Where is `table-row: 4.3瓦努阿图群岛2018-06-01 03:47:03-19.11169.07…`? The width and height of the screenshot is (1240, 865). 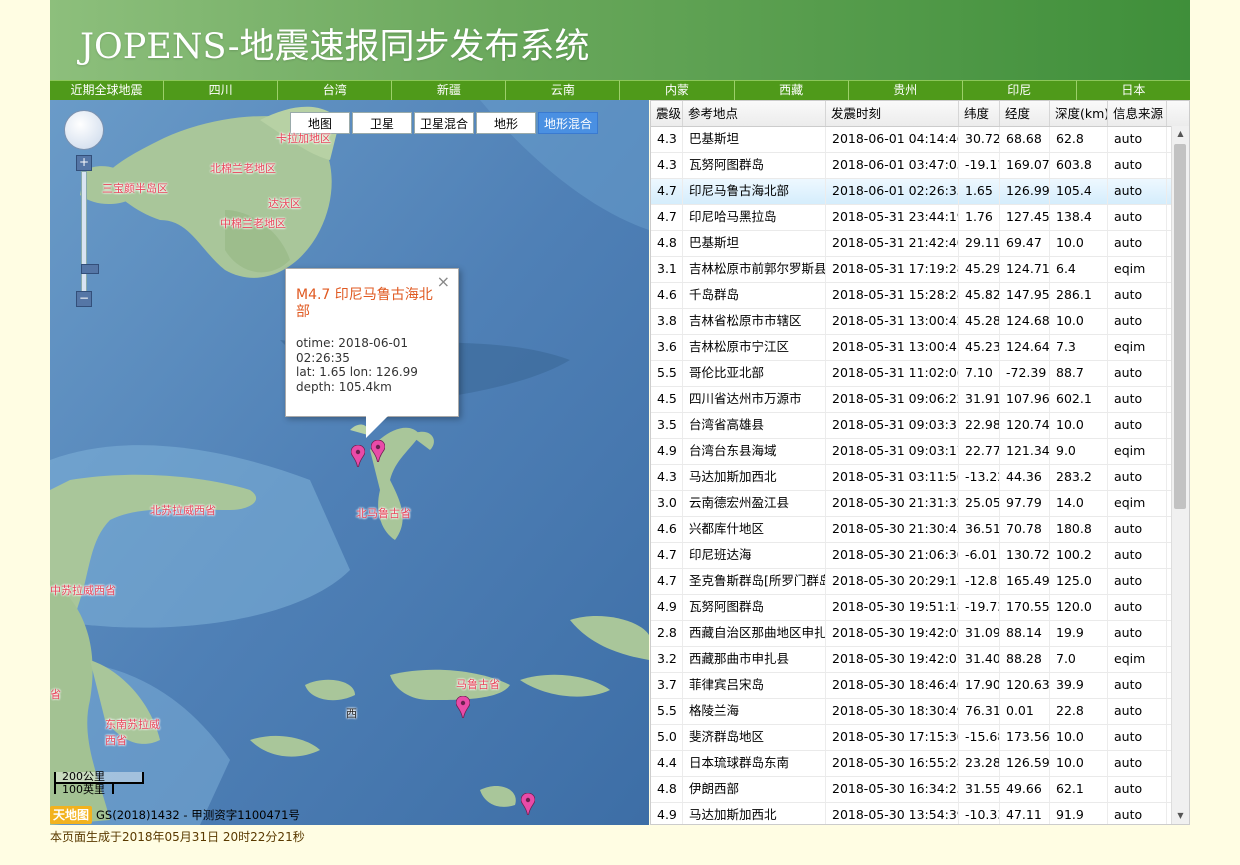
table-row: 4.3瓦努阿图群岛2018-06-01 03:47:03-19.11169.07… is located at coordinates (920, 166).